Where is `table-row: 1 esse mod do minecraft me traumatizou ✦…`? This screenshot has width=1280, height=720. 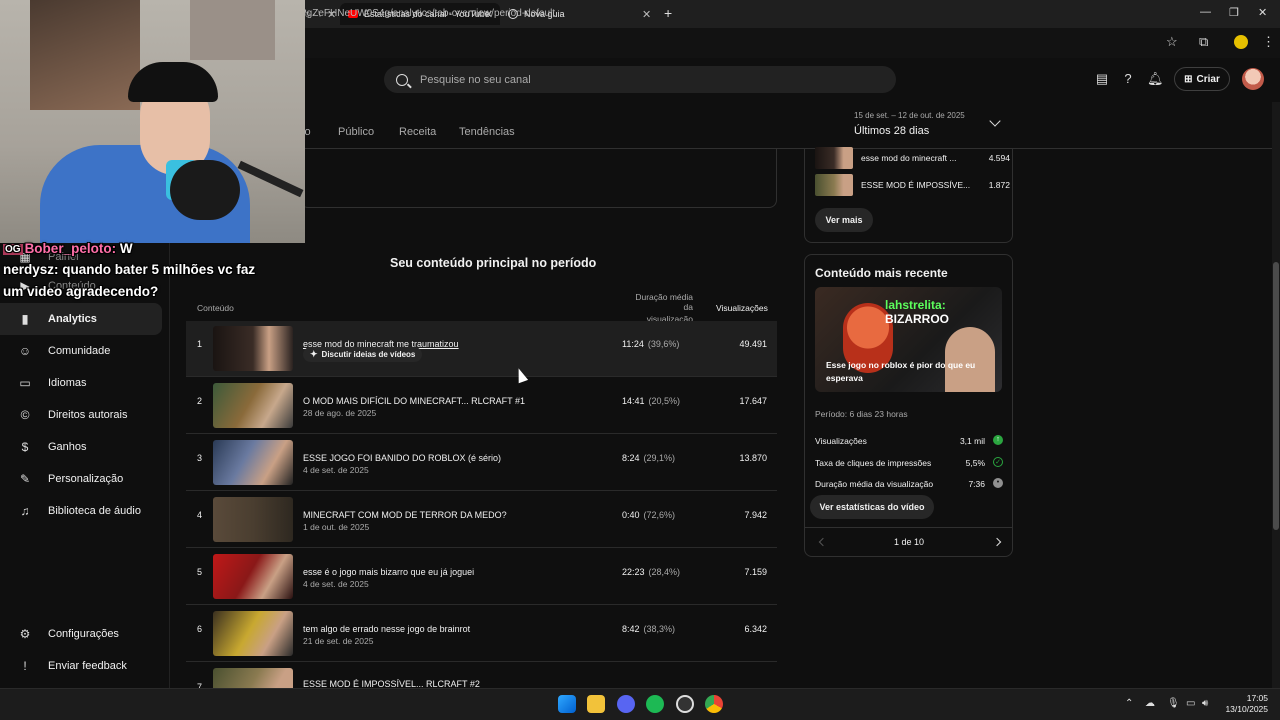
table-row: 1 esse mod do minecraft me traumatizou ✦… is located at coordinates (481, 349).